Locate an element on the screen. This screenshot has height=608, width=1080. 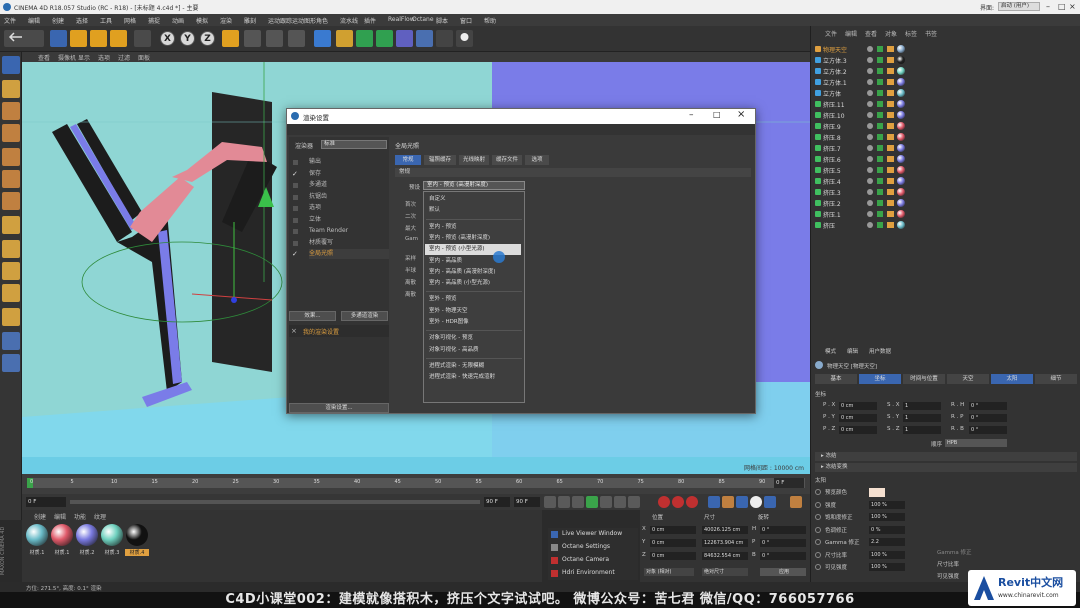
sidebar-item: 抗锯齿 is located at coordinates (349, 197).